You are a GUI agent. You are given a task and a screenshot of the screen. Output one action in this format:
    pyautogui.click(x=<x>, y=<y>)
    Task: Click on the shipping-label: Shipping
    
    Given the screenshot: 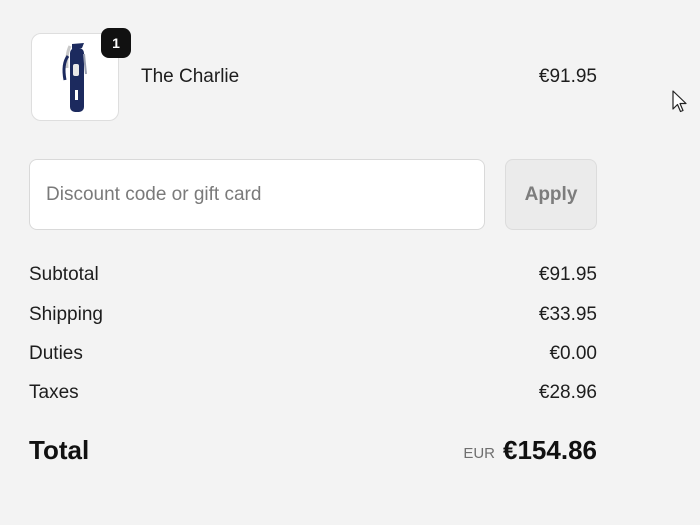 What is the action you would take?
    pyautogui.click(x=66, y=314)
    